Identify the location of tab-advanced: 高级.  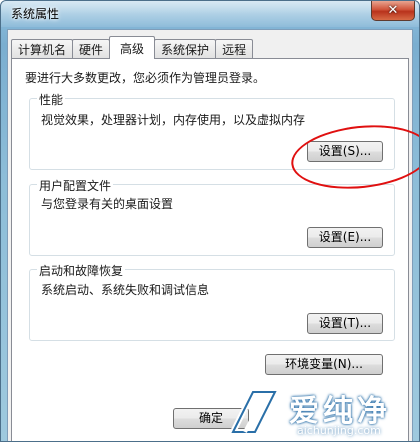
(132, 47).